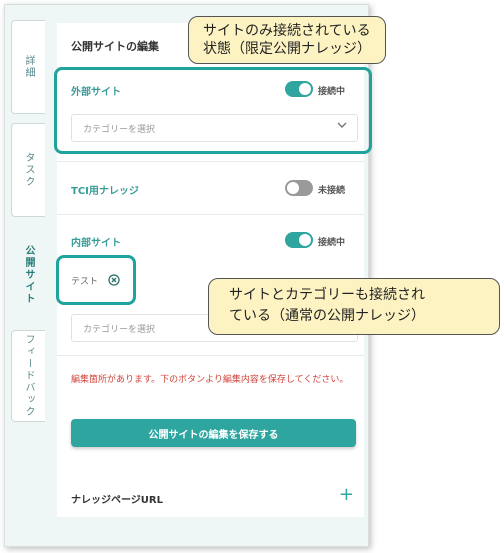 This screenshot has width=504, height=553. I want to click on tci-knowledge-status: 未接続, so click(332, 191).